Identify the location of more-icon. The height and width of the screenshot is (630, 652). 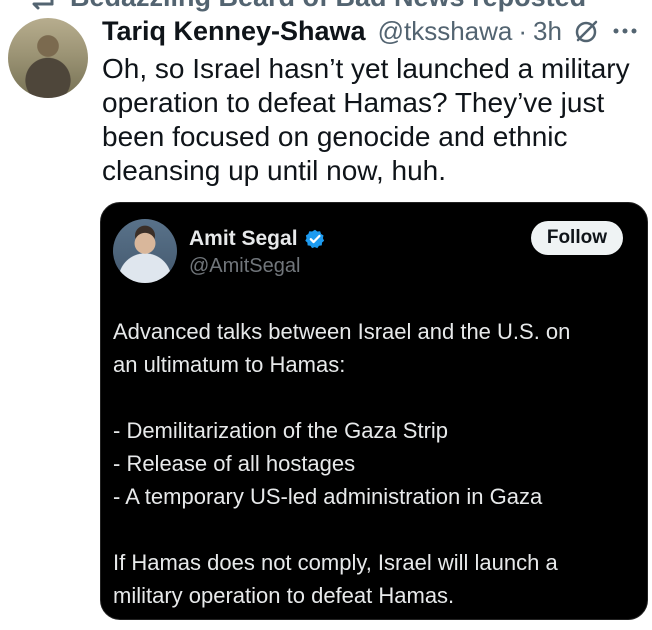
(625, 31).